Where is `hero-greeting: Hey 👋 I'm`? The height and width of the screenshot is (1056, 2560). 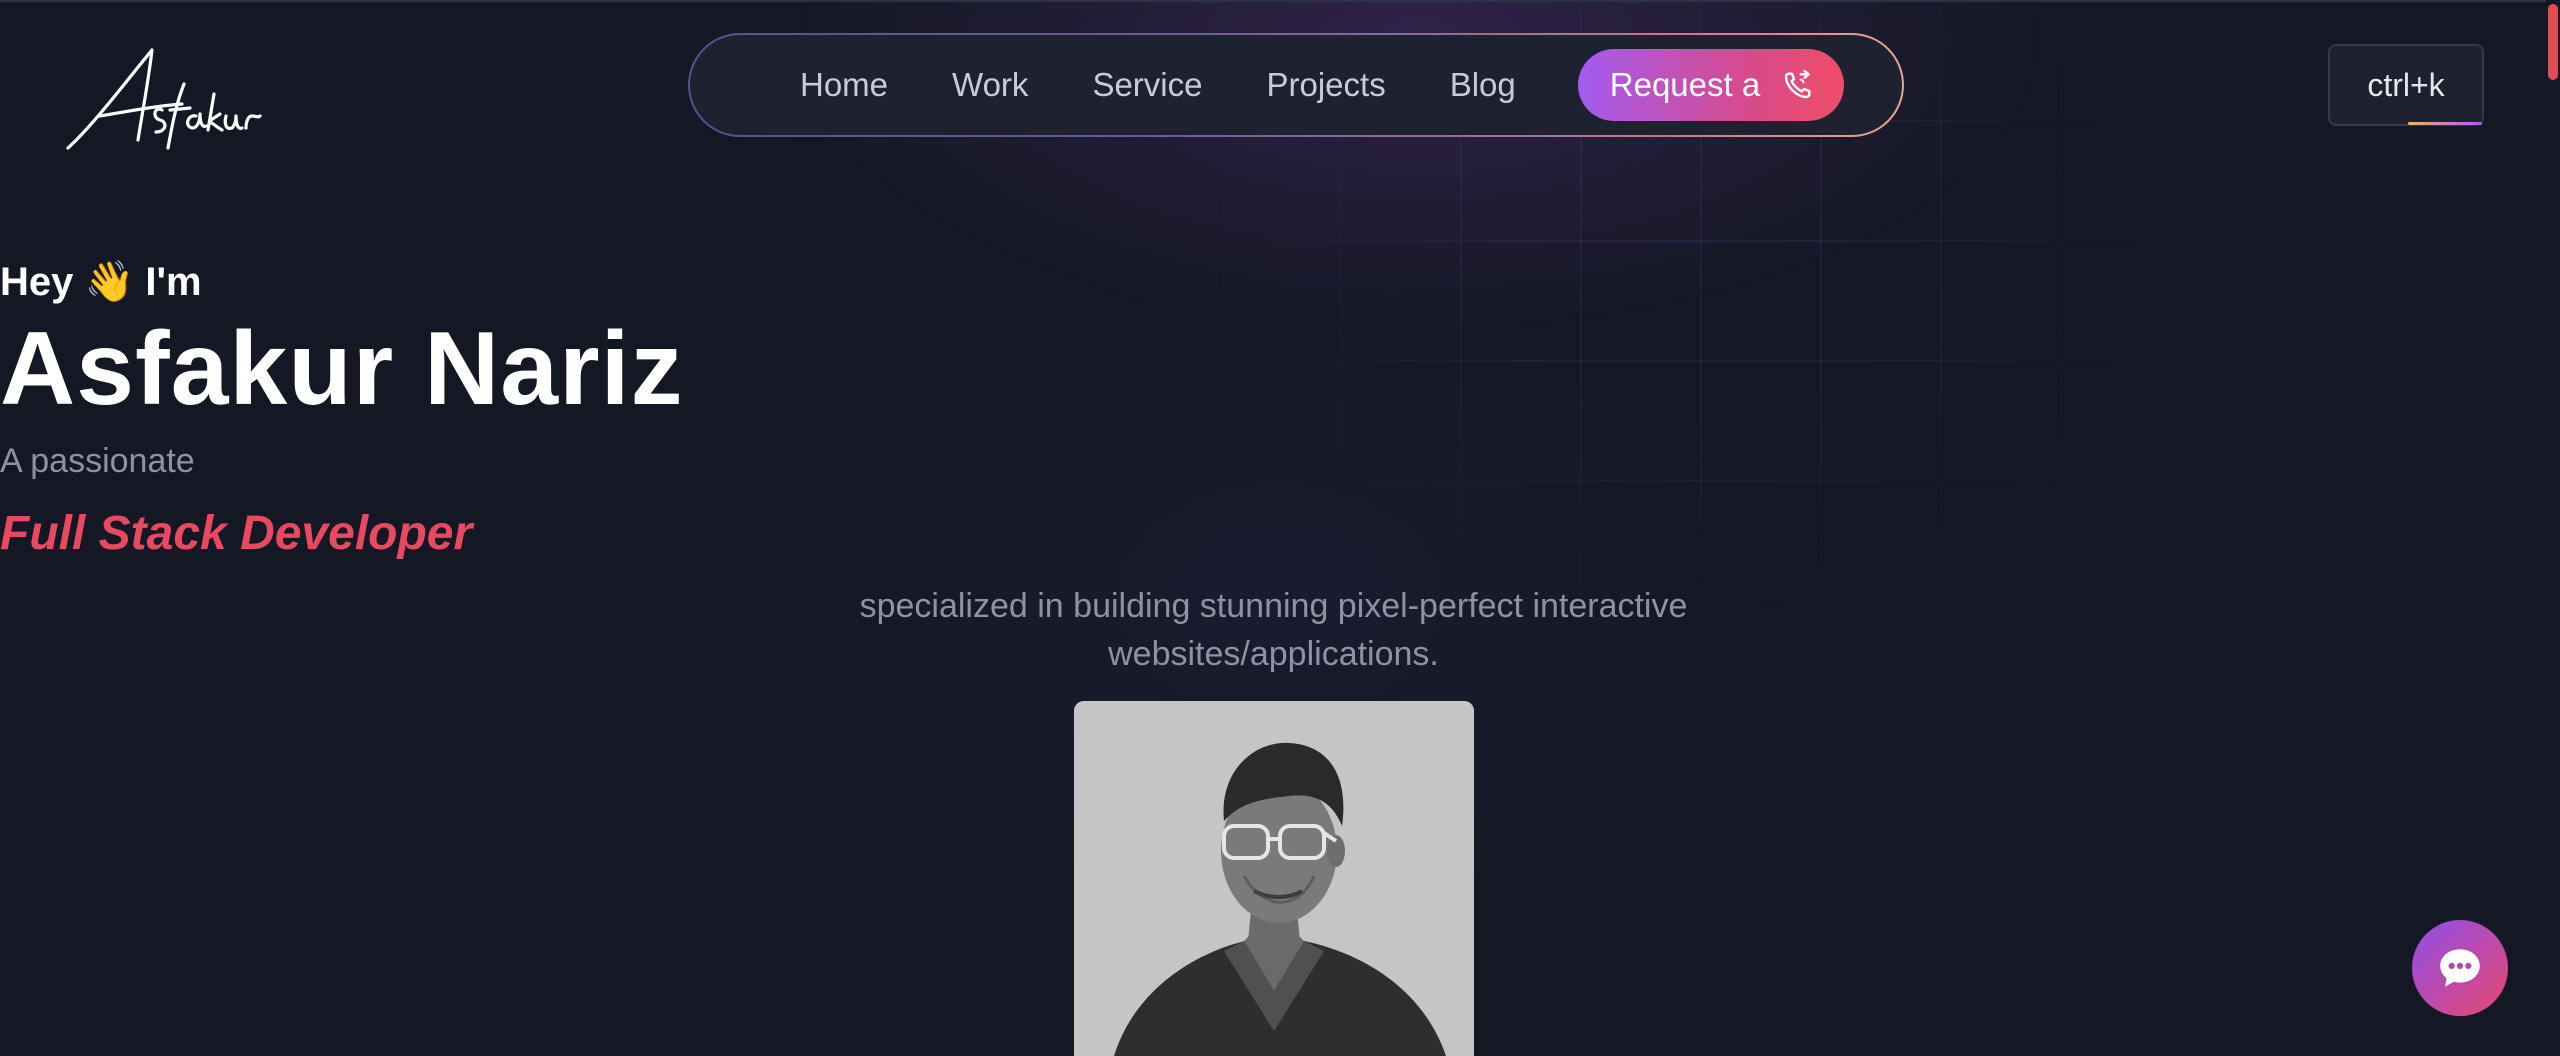 hero-greeting: Hey 👋 I'm is located at coordinates (101, 282).